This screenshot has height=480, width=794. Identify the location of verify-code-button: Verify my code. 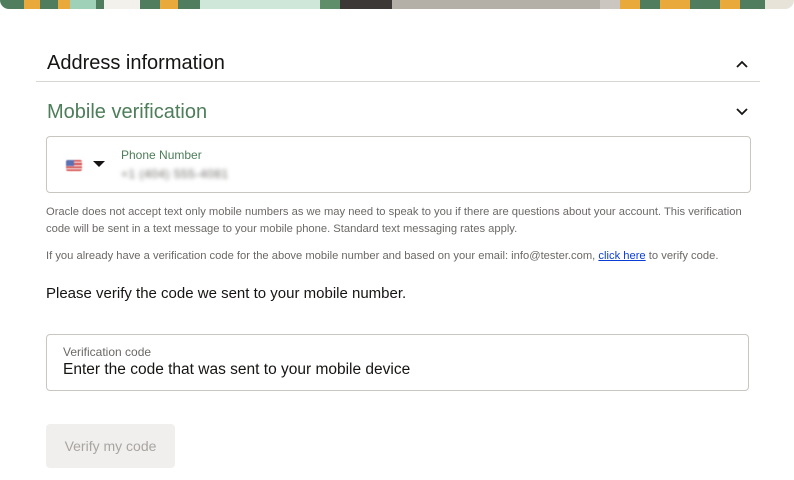
(110, 446).